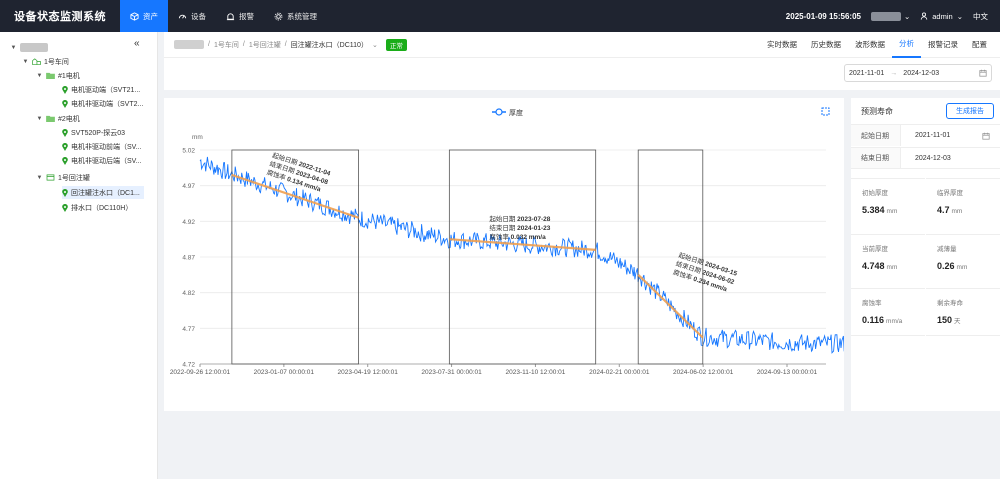 The width and height of the screenshot is (1000, 479). I want to click on tab-config: 配置, so click(979, 45).